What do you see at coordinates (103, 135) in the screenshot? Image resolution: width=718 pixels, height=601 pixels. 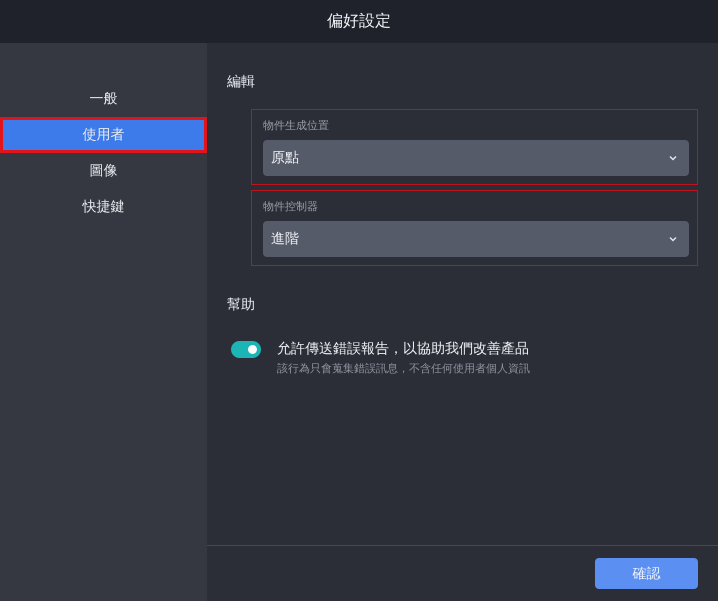 I see `sidebar-item: 使用者` at bounding box center [103, 135].